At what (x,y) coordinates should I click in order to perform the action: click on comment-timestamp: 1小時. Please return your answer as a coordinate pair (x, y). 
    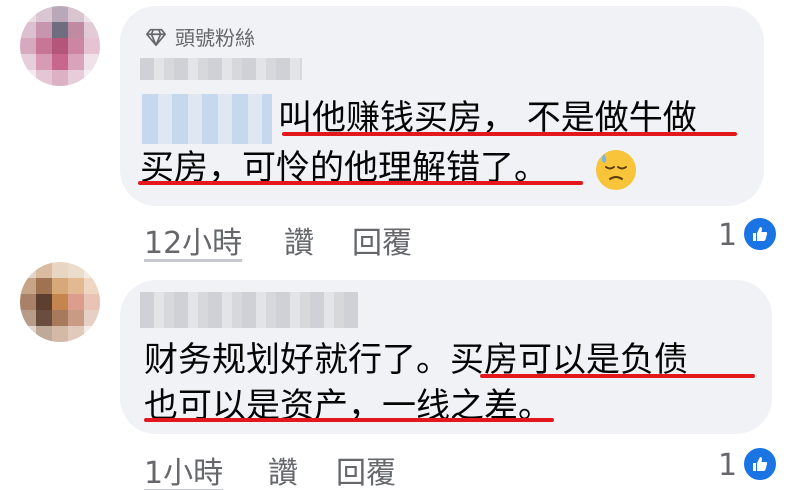
    Looking at the image, I should click on (183, 469).